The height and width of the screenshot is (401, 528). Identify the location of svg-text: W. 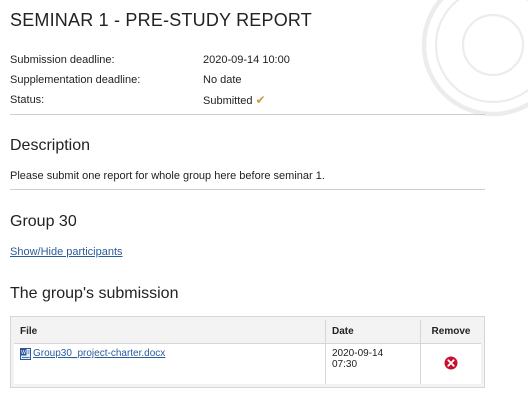
(23, 353).